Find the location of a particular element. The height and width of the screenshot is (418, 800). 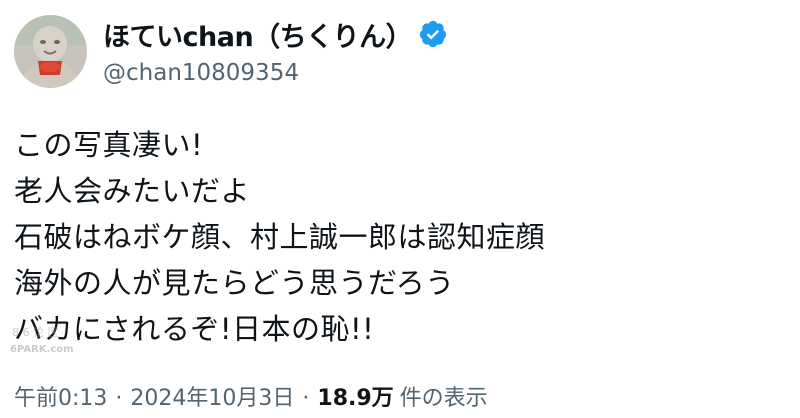

tweet-date: 2024年10月3日 is located at coordinates (212, 396).